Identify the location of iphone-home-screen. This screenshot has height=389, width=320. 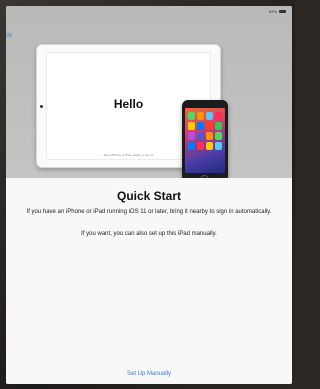
(205, 140).